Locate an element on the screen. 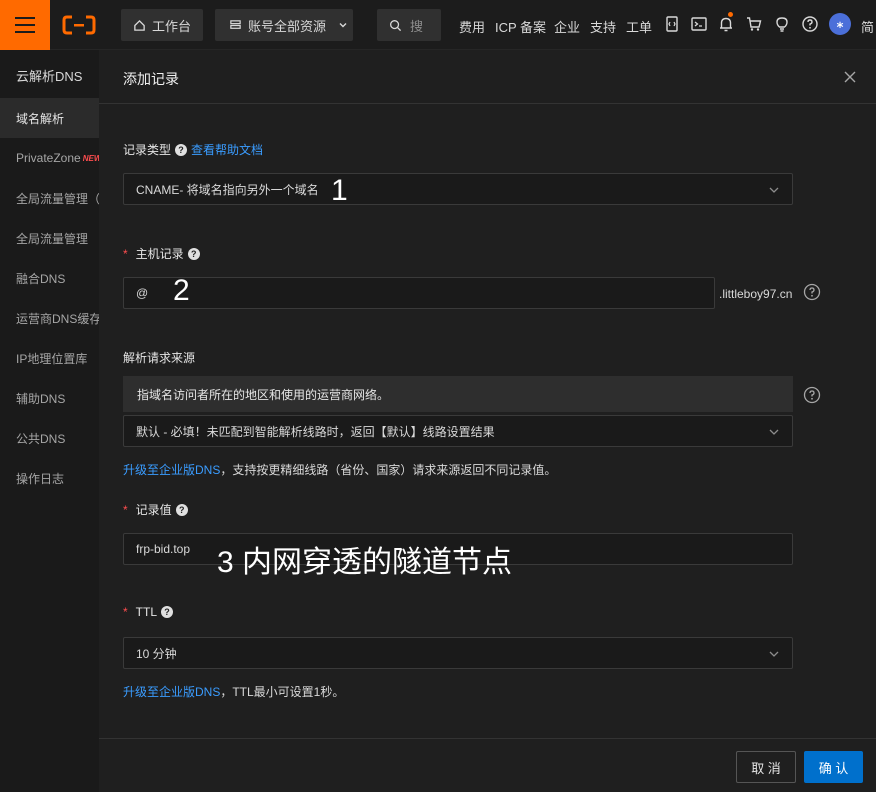 The image size is (876, 792). upgrade-hint-text: ，支持按更精细线路（省份、国家）请求来源返回不同记录值。 is located at coordinates (388, 470).